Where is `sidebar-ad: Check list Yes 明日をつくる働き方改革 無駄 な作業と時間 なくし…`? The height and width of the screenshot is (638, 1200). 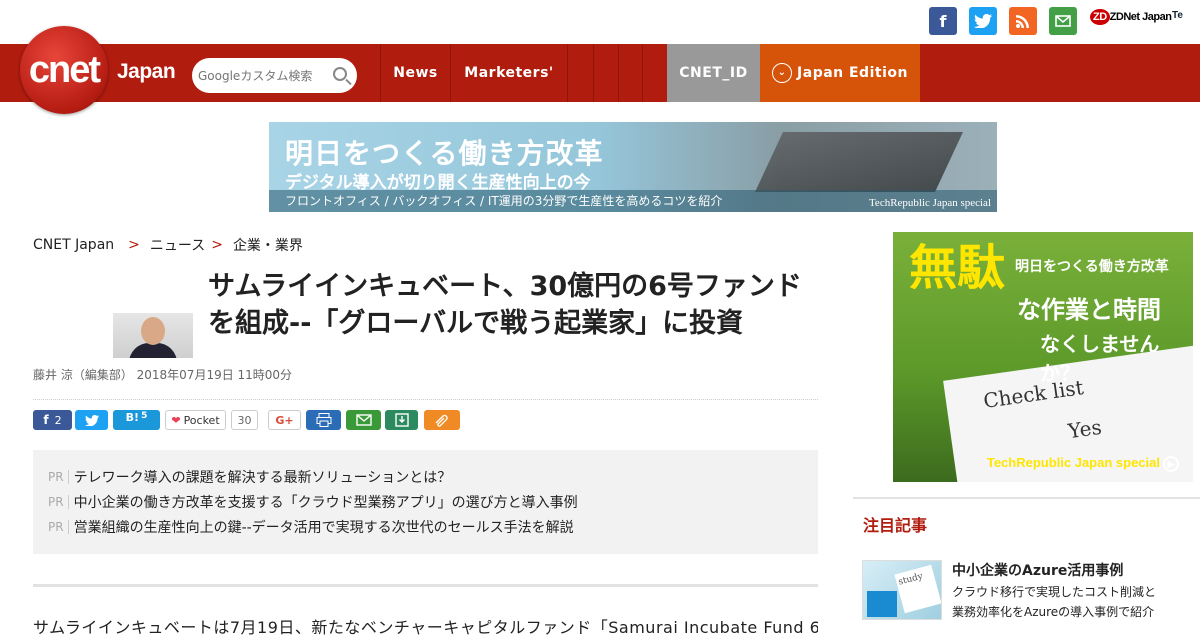 sidebar-ad: Check list Yes 明日をつくる働き方改革 無駄 な作業と時間 なくし… is located at coordinates (1043, 357).